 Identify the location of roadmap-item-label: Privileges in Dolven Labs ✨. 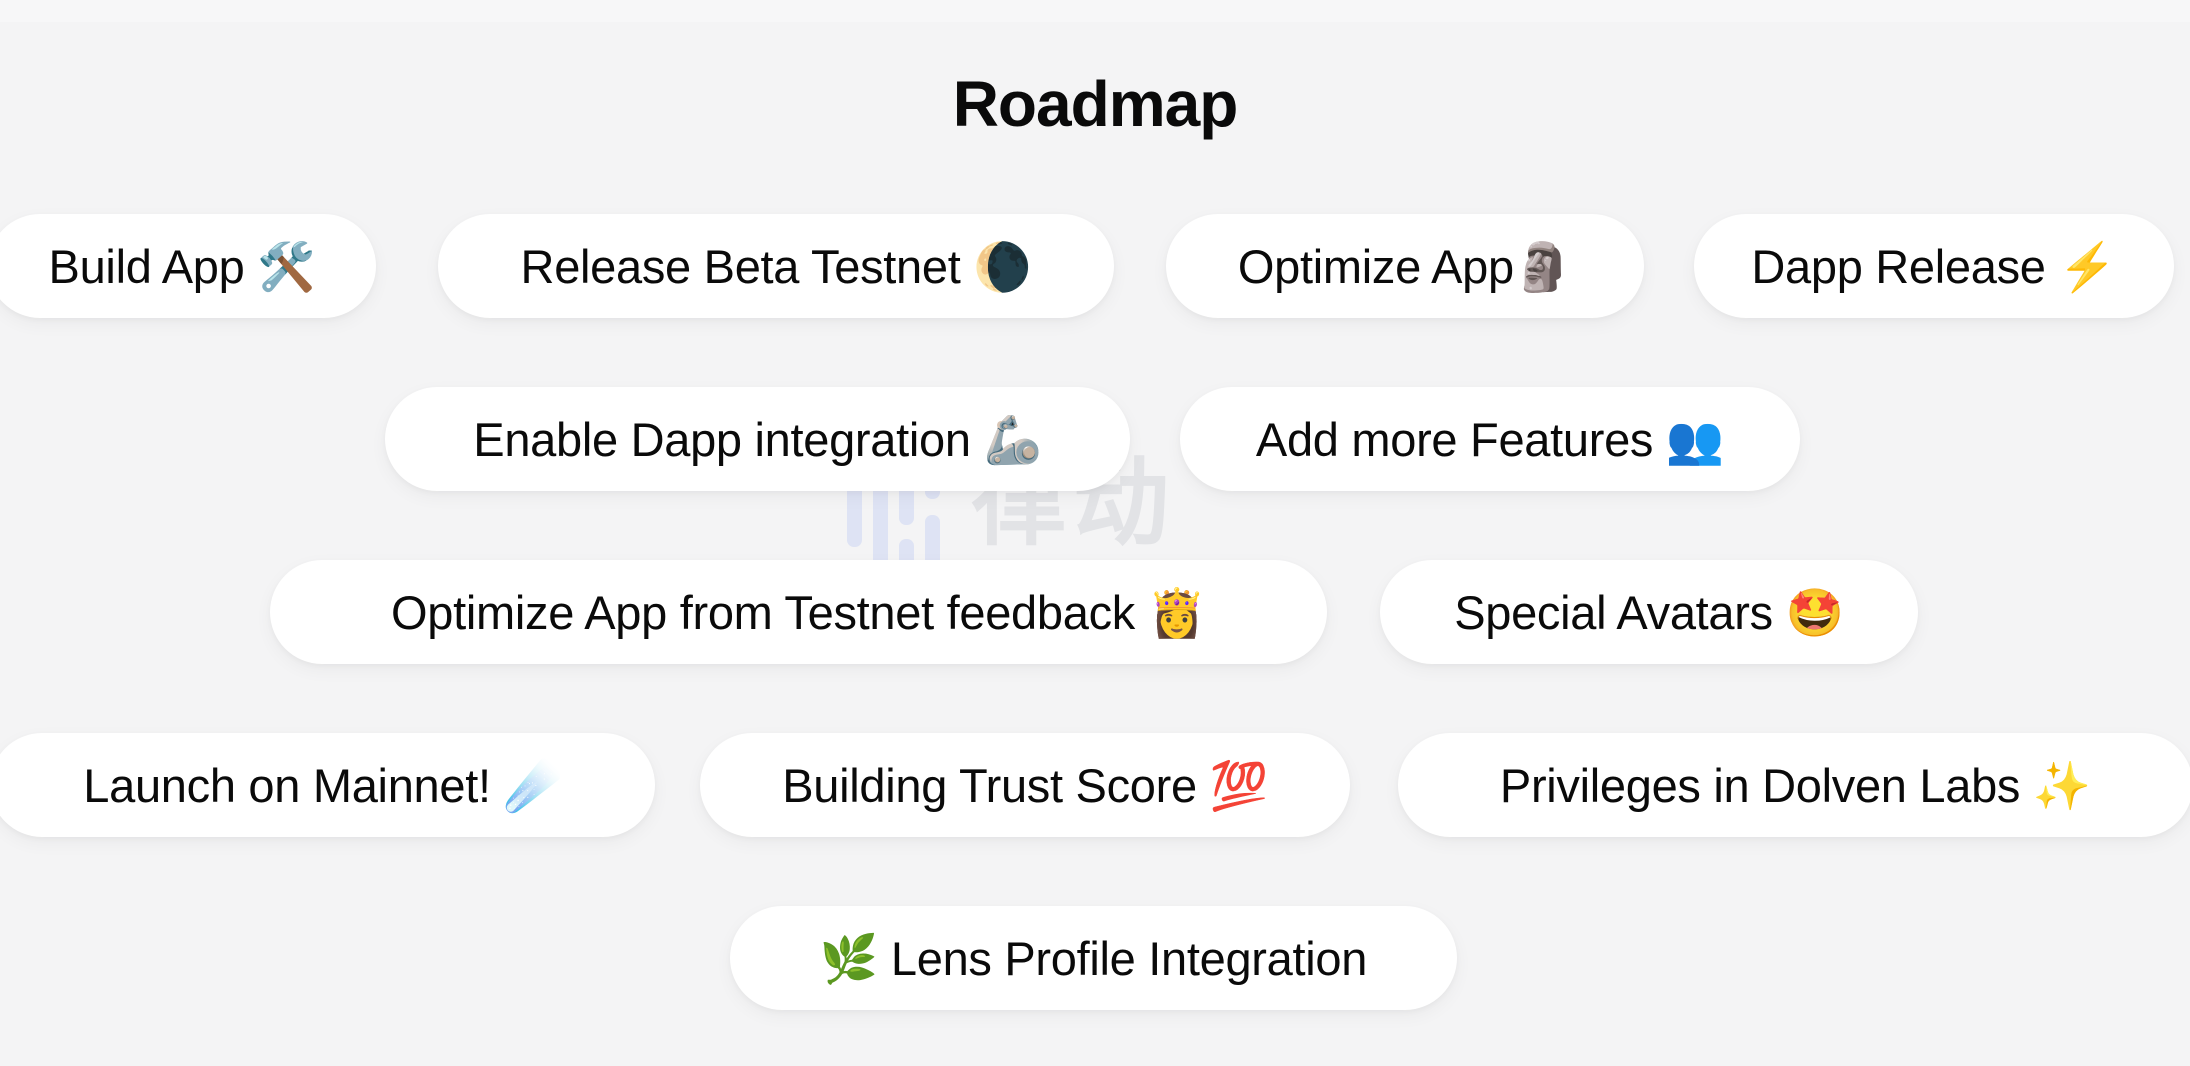
(1795, 785).